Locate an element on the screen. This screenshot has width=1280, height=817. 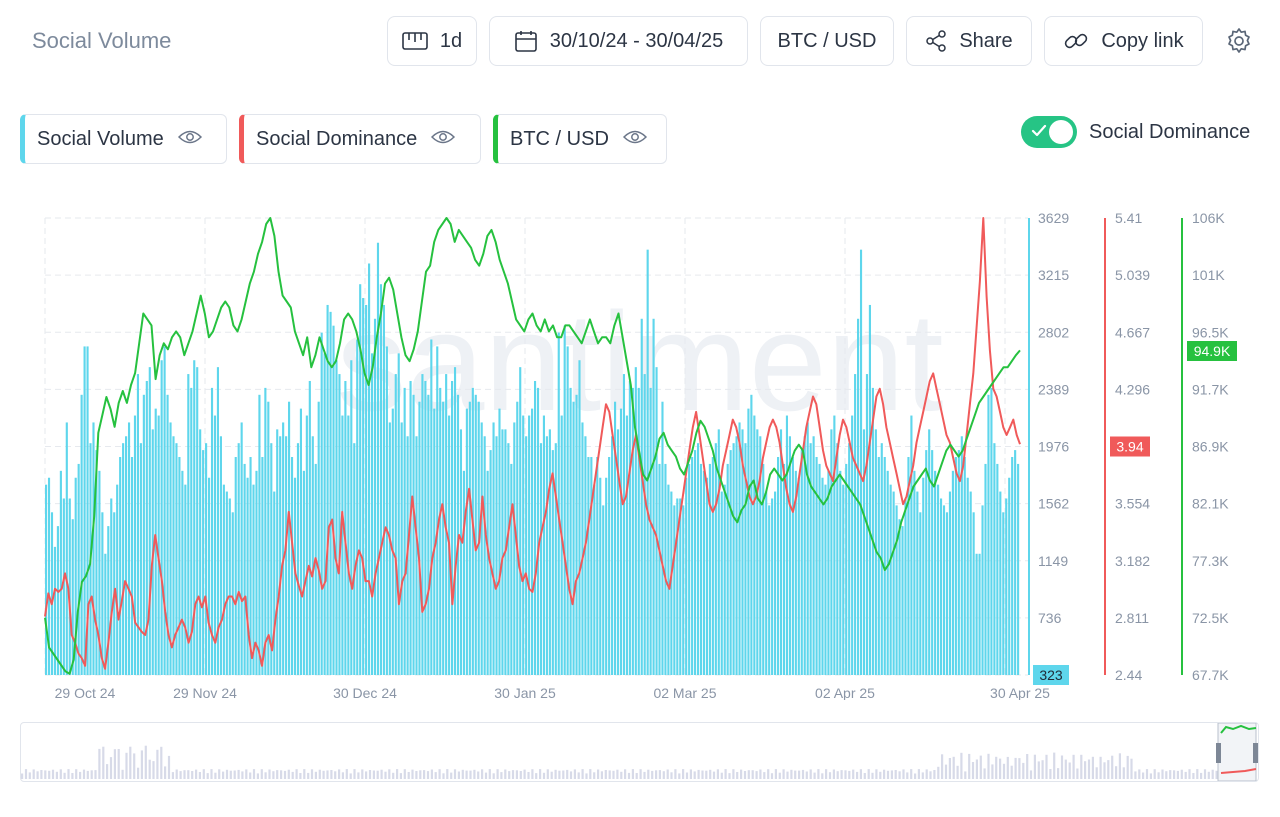
pair-button: BTC / USD is located at coordinates (827, 41).